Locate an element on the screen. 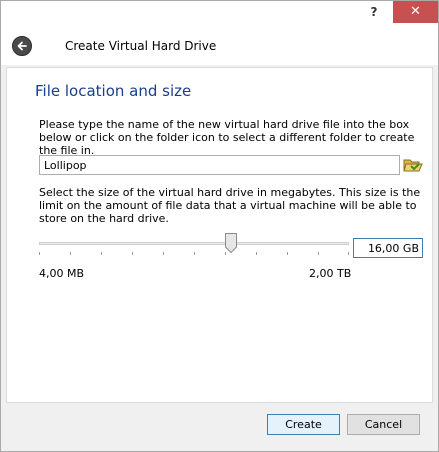  dialog-title: Create Virtual Hard Drive is located at coordinates (141, 46).